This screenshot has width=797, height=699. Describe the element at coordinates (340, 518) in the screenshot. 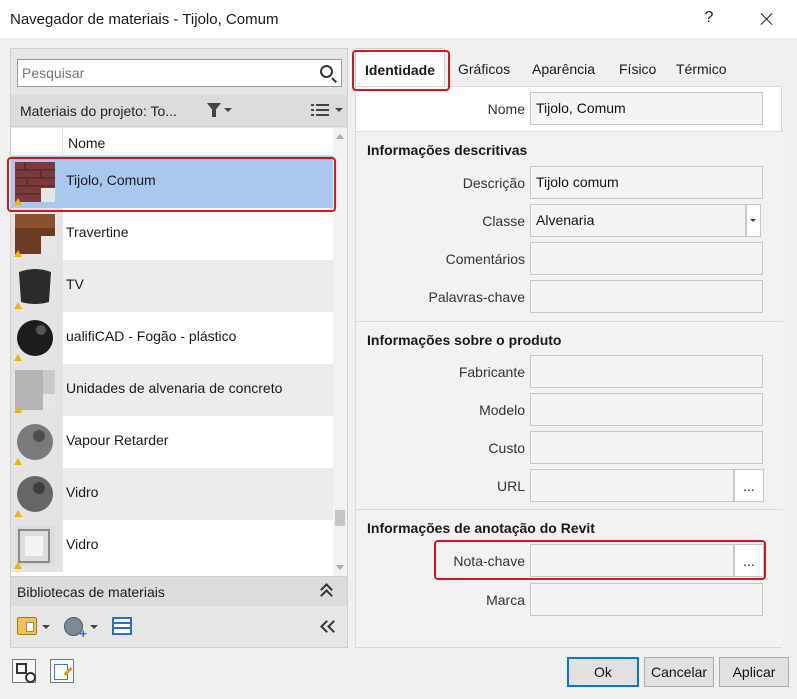

I see `scroll-thumb` at that location.